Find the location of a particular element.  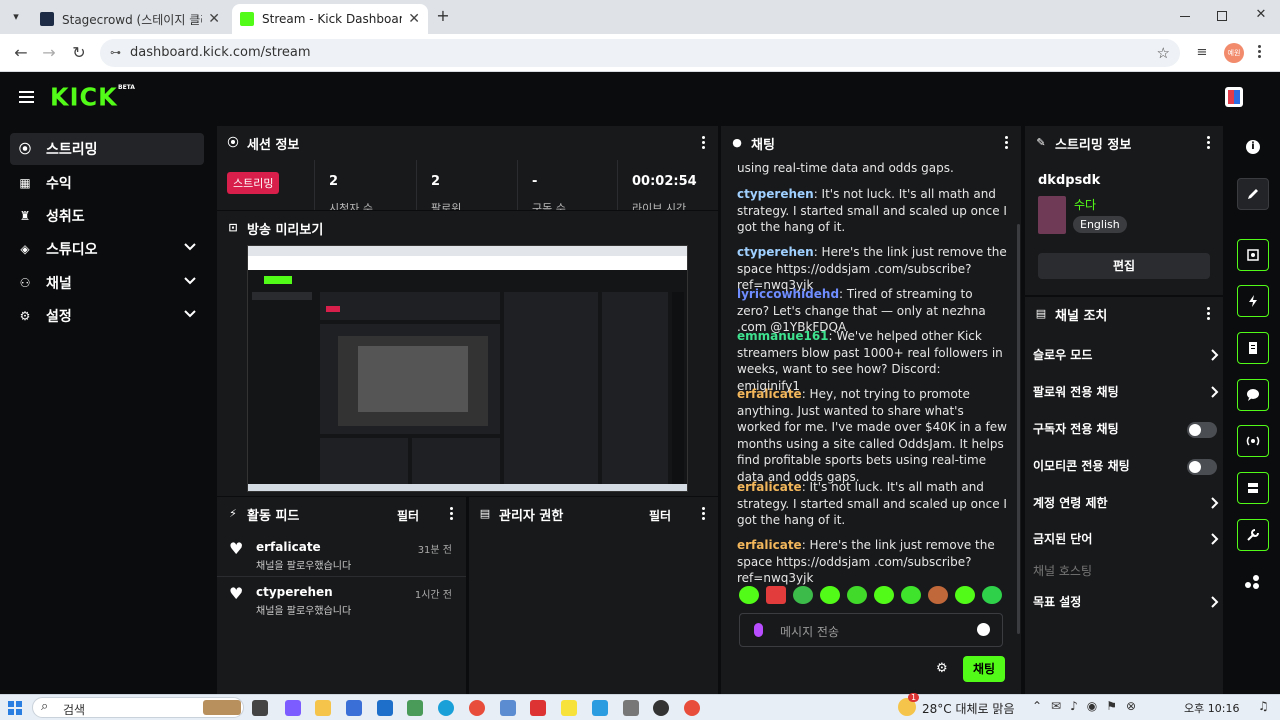

media-control-icon: ≡ is located at coordinates (1202, 53).